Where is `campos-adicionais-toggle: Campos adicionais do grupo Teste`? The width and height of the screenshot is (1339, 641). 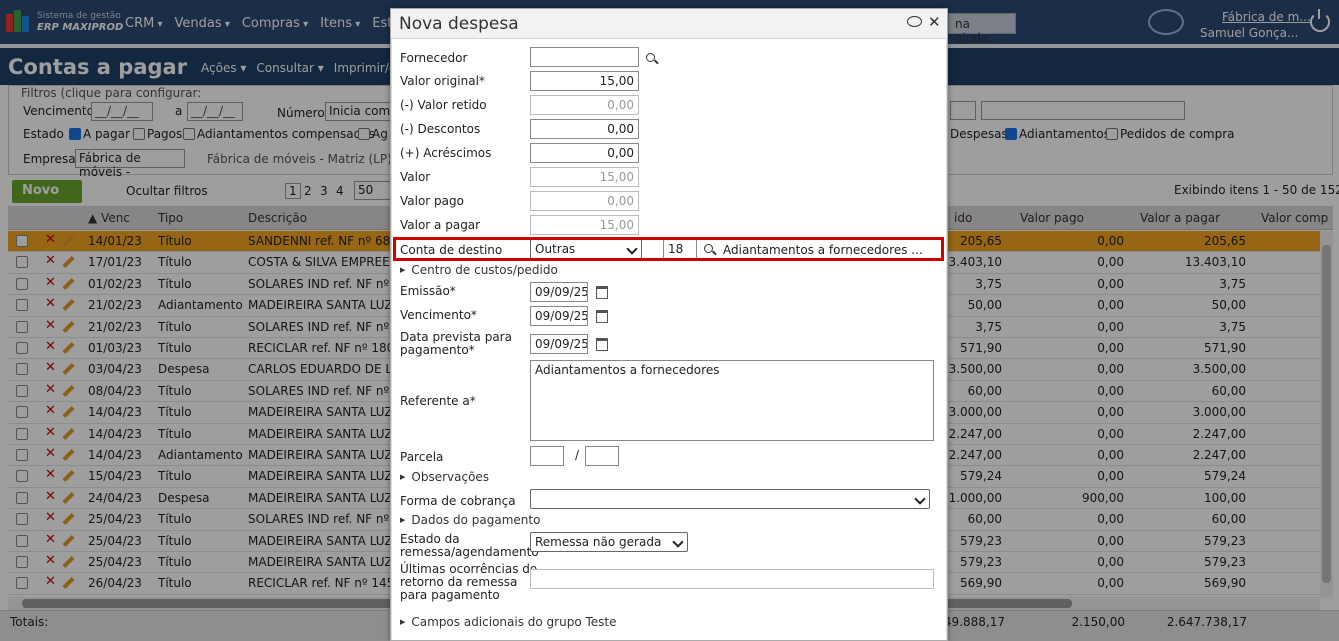
campos-adicionais-toggle: Campos adicionais do grupo Teste is located at coordinates (508, 622).